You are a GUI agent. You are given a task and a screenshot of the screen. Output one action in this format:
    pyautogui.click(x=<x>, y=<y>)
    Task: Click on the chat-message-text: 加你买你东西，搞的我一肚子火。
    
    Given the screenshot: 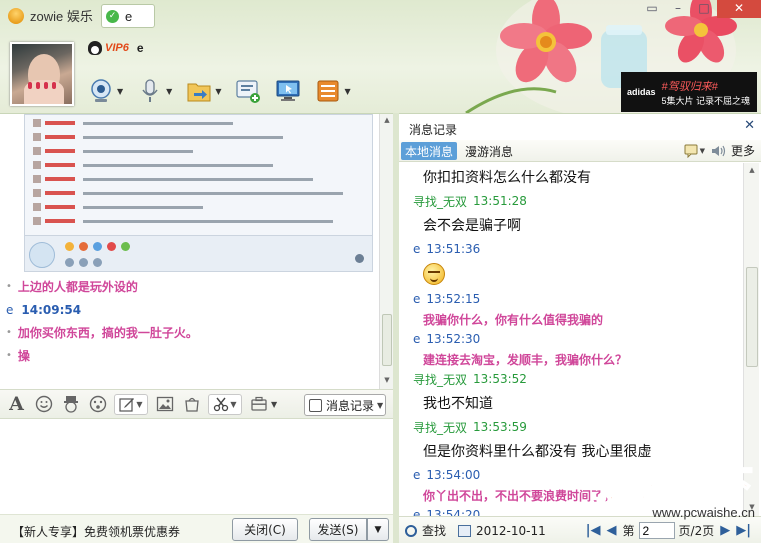 What is the action you would take?
    pyautogui.click(x=107, y=333)
    